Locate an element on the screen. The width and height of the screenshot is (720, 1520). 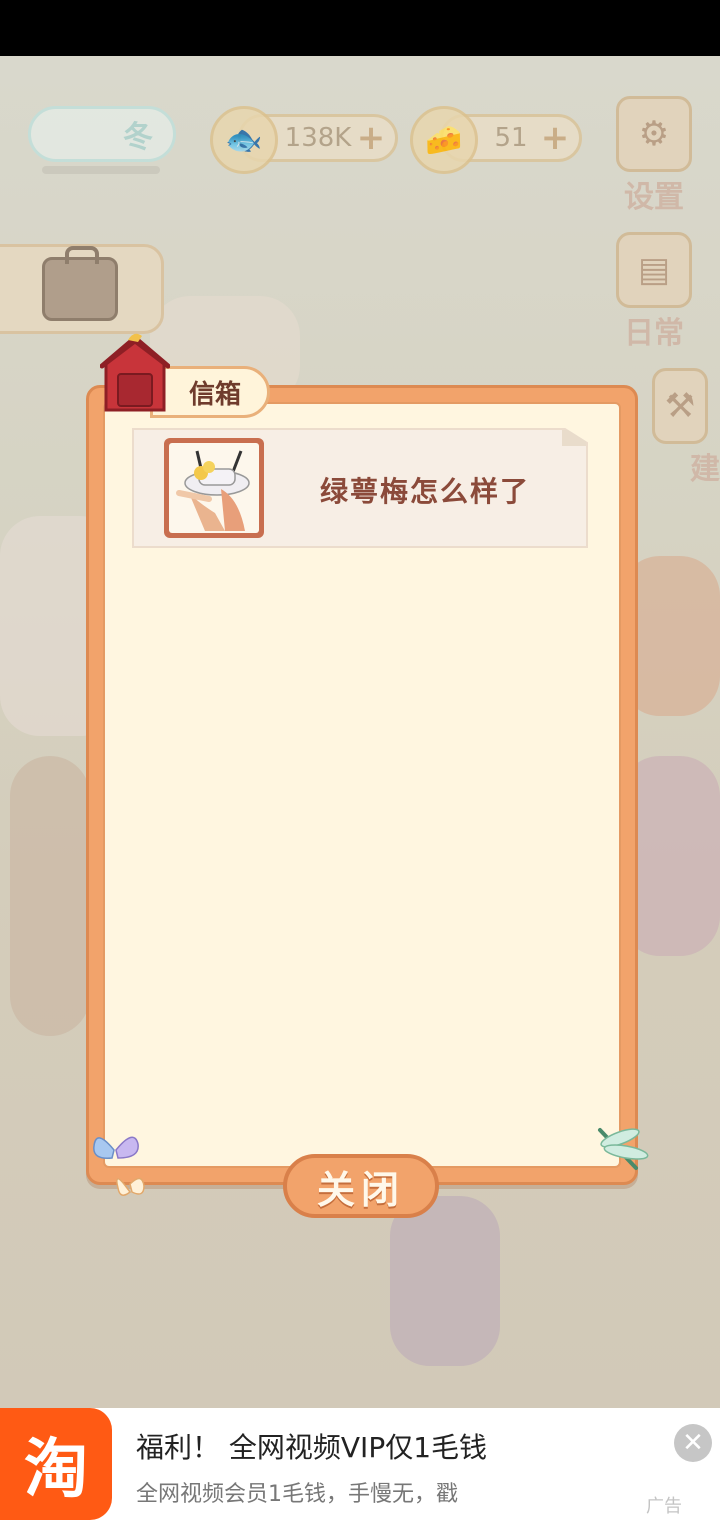
bag-button is located at coordinates (82, 289).